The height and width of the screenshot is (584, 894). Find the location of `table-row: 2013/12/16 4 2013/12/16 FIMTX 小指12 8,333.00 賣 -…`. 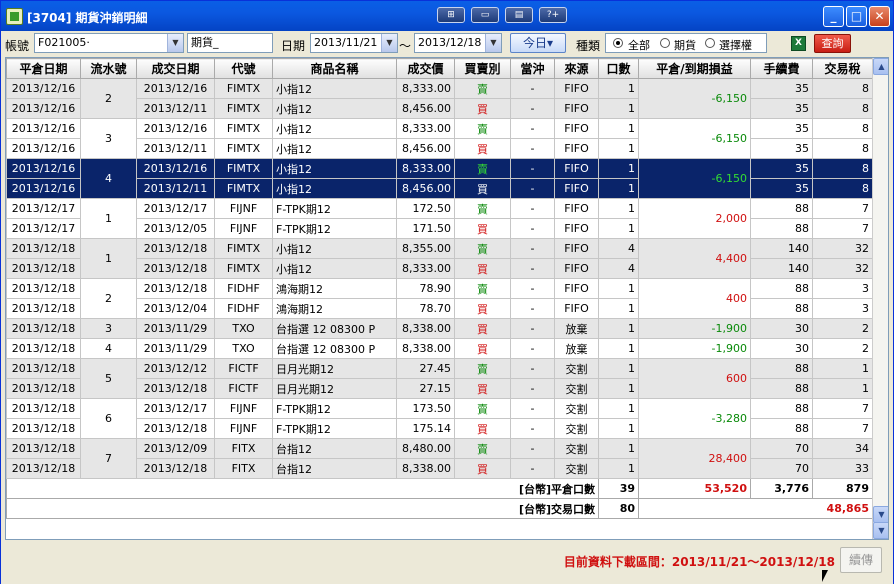

table-row: 2013/12/16 4 2013/12/16 FIMTX 小指12 8,333.00 賣 -… is located at coordinates (439, 178).